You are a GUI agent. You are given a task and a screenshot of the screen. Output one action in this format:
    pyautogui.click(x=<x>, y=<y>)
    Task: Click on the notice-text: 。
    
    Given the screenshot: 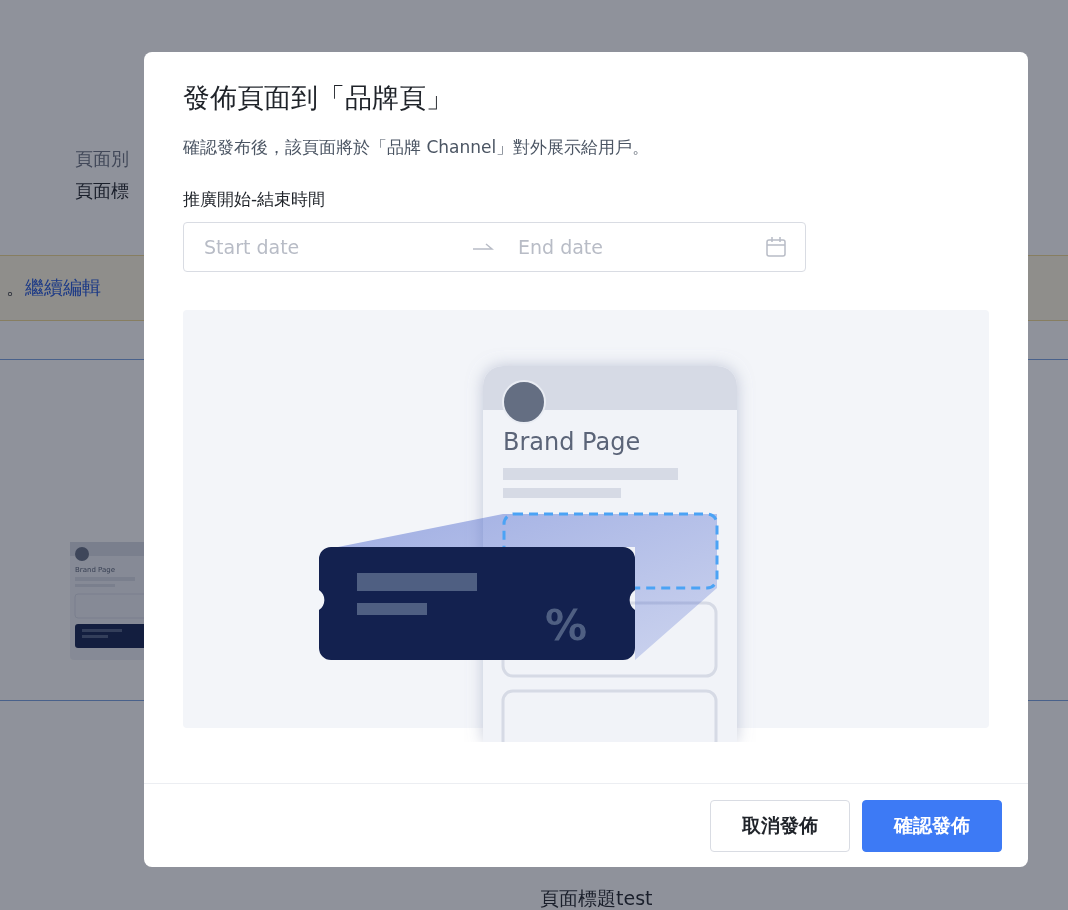 What is the action you would take?
    pyautogui.click(x=15, y=287)
    